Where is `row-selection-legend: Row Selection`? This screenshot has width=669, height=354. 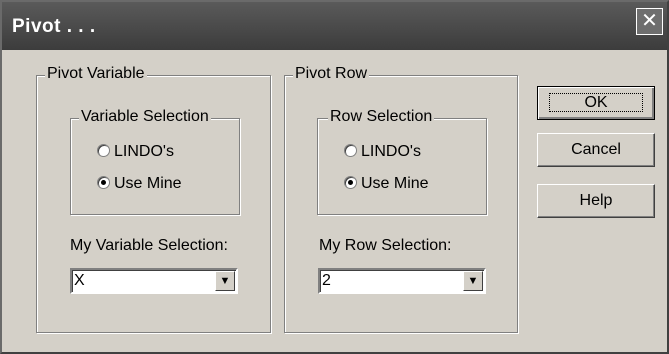 row-selection-legend: Row Selection is located at coordinates (381, 117).